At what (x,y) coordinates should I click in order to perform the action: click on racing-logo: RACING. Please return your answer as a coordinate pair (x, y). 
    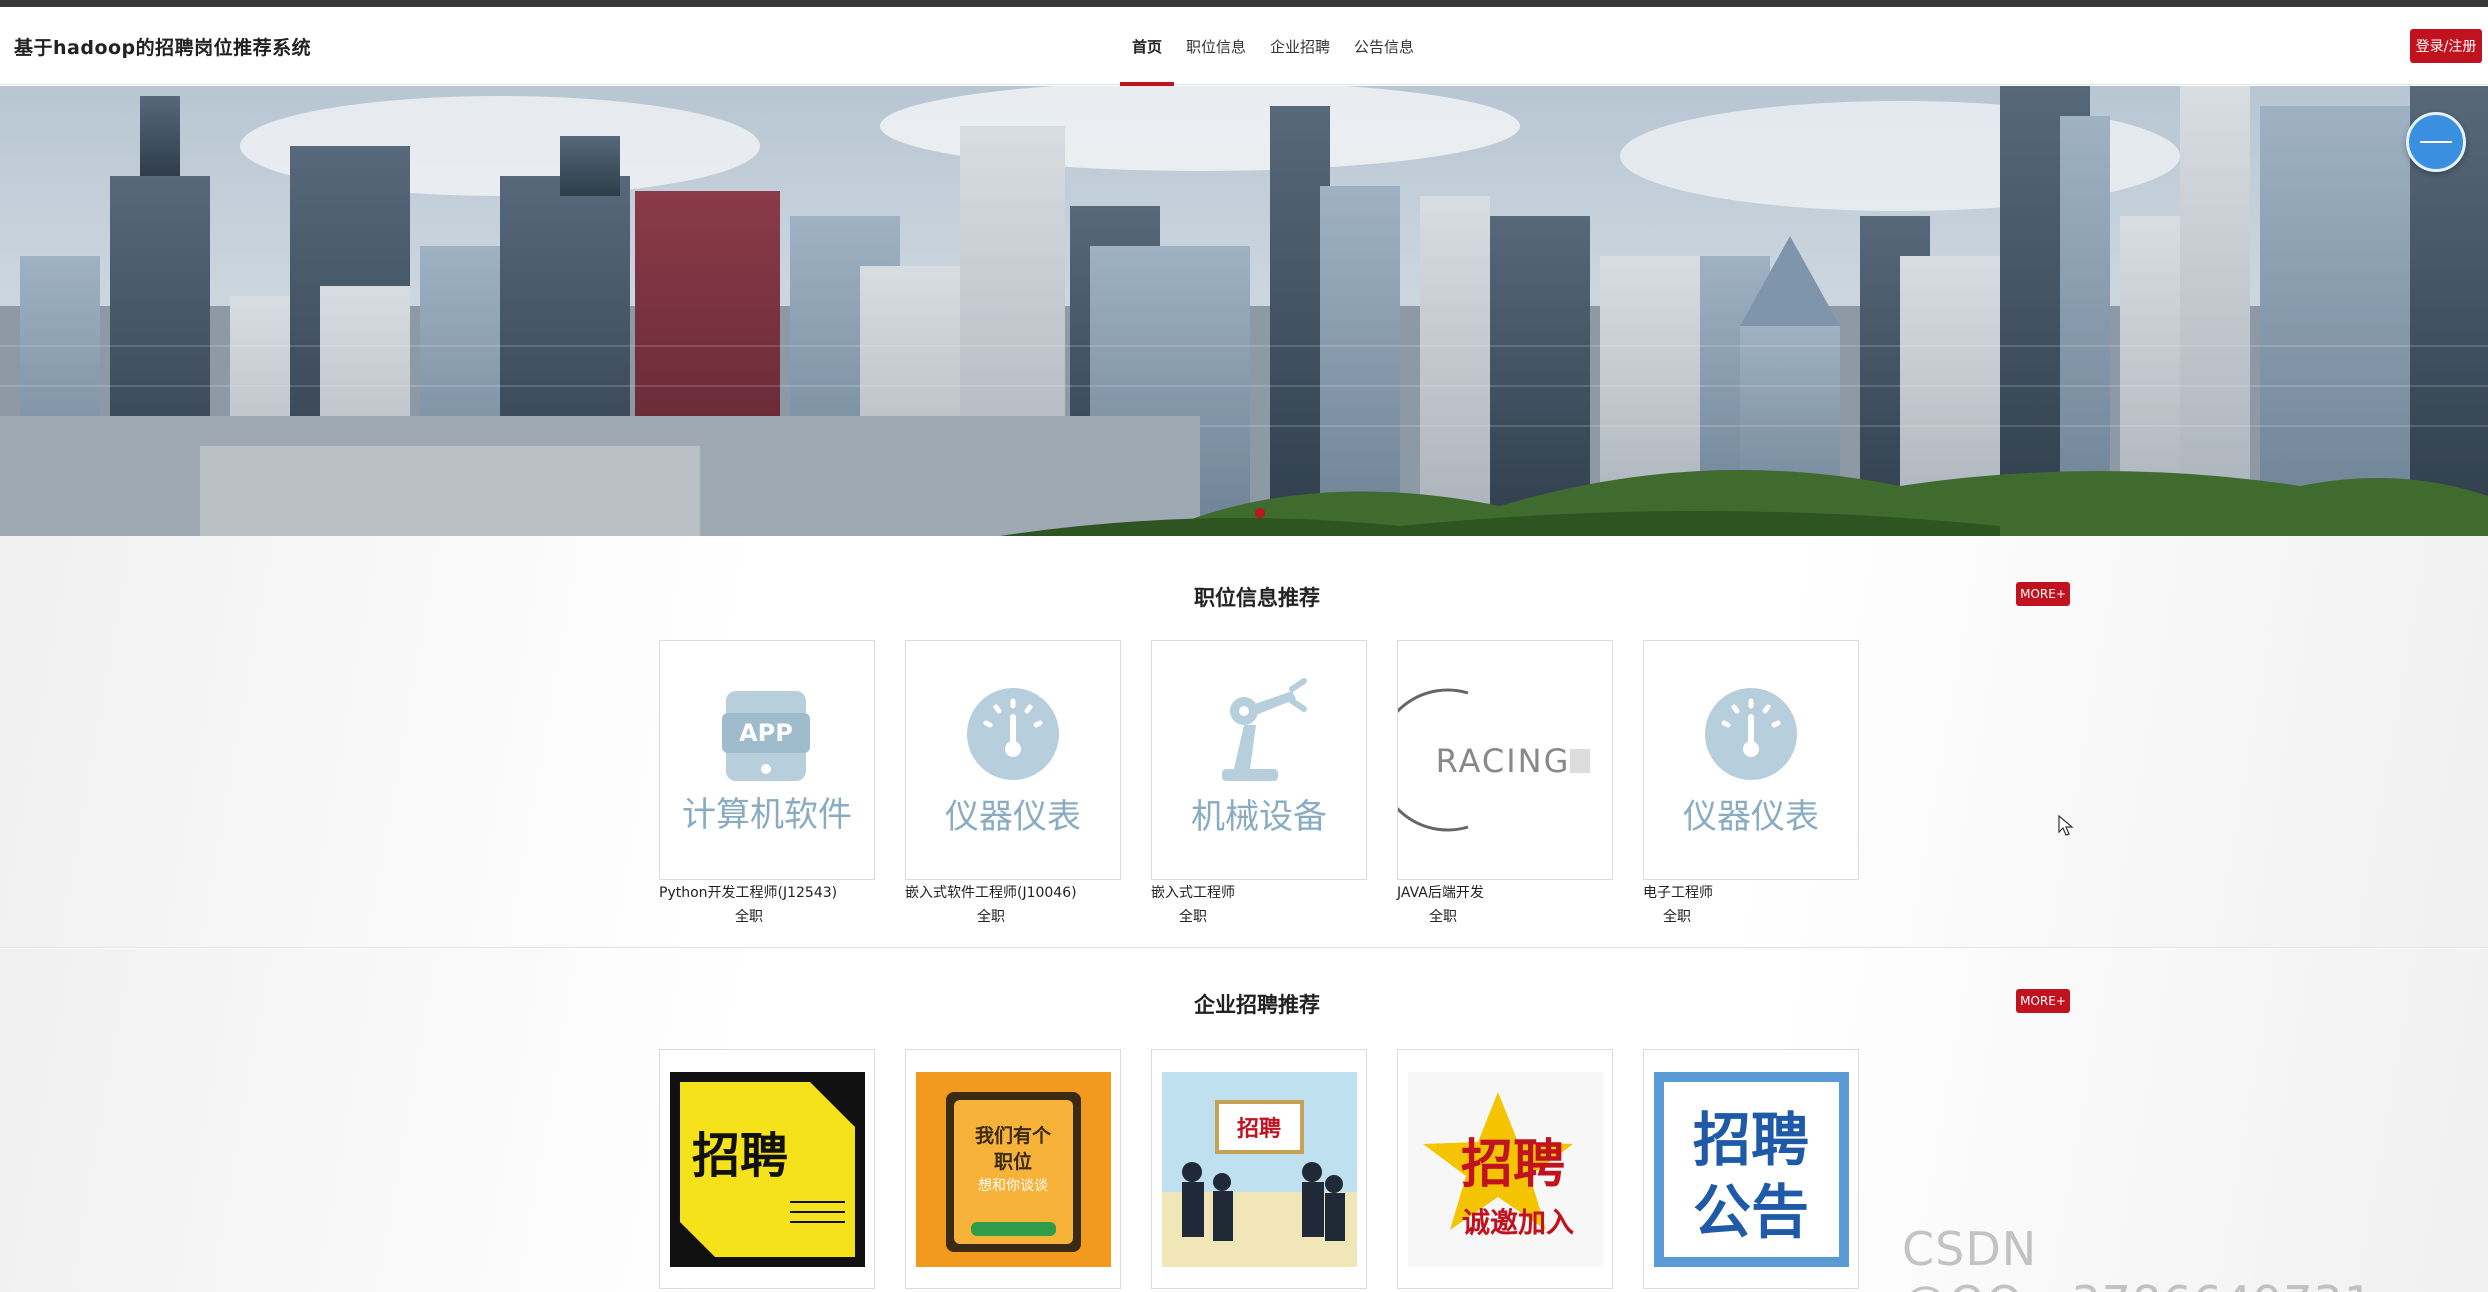
    Looking at the image, I should click on (1494, 760).